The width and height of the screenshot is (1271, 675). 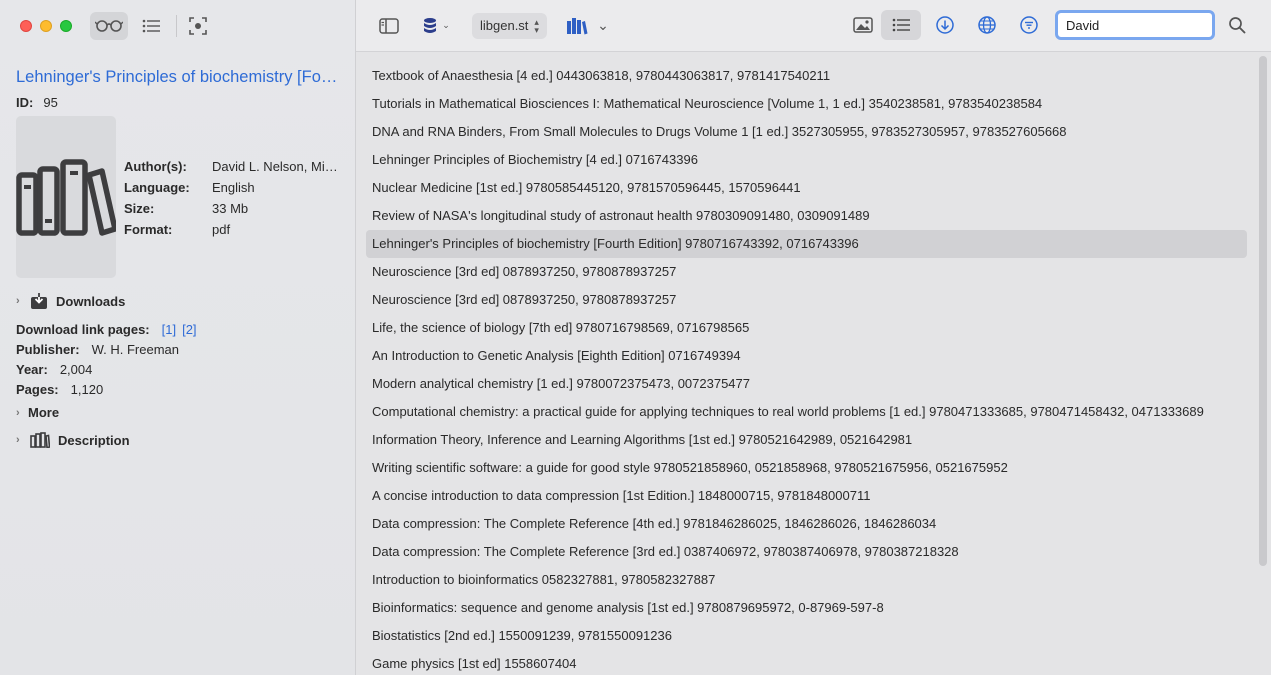 What do you see at coordinates (1135, 25) in the screenshot?
I see `search-input` at bounding box center [1135, 25].